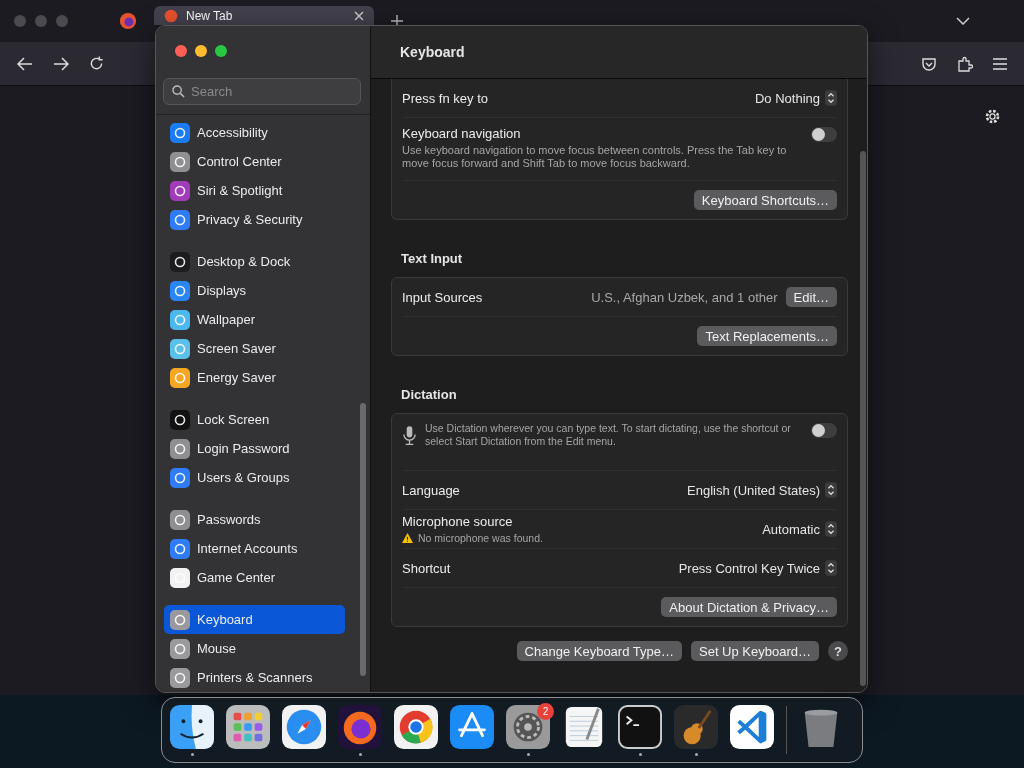 The image size is (1024, 768). Describe the element at coordinates (696, 726) in the screenshot. I see `guitar-icon` at that location.